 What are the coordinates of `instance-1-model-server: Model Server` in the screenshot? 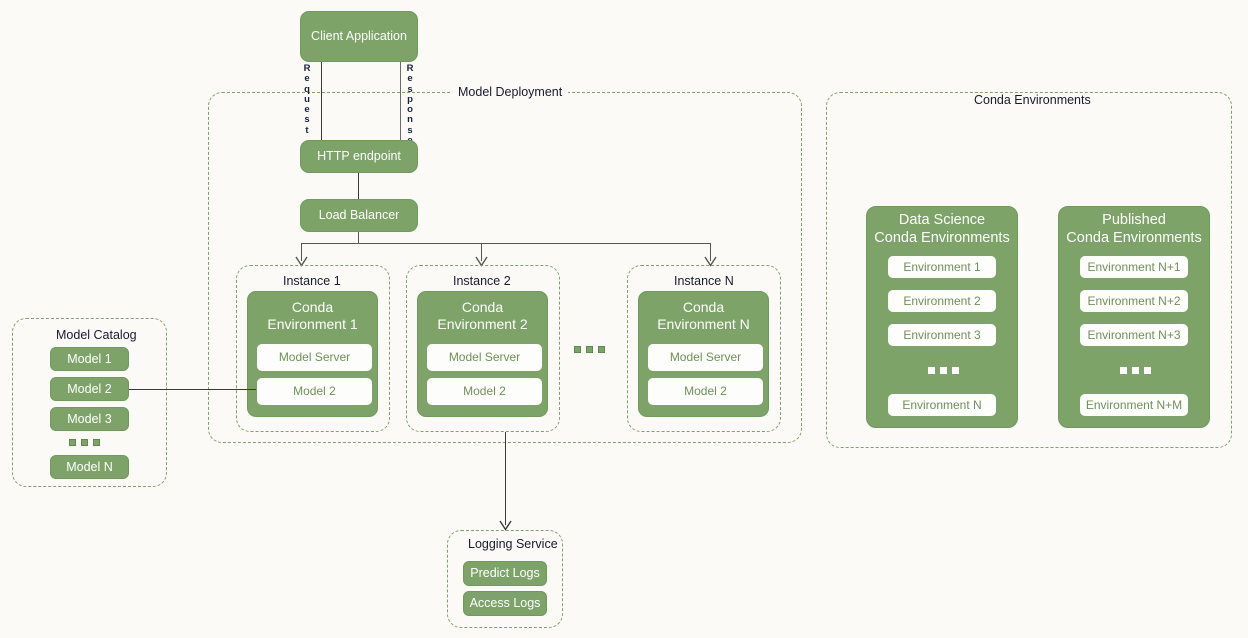 It's located at (314, 357).